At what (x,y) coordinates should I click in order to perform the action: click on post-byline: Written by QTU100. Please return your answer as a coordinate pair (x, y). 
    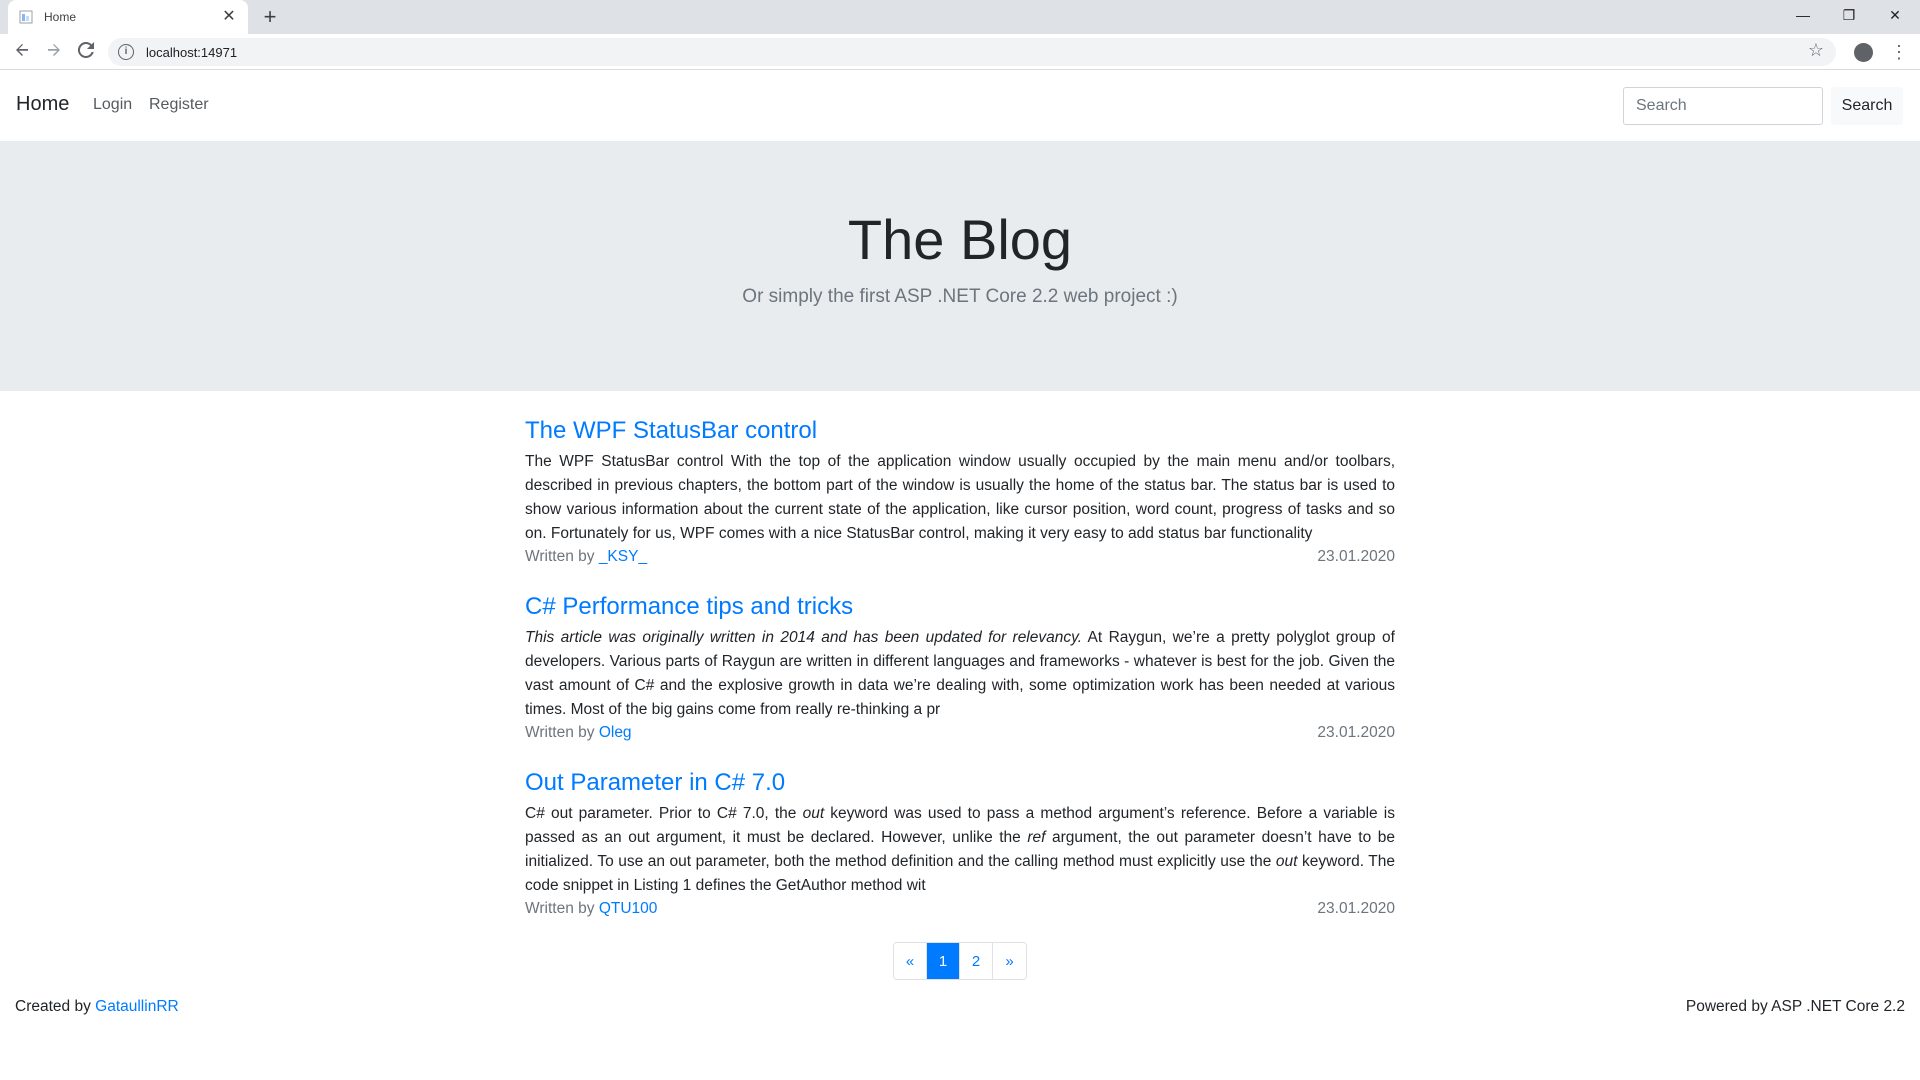
    Looking at the image, I should click on (591, 909).